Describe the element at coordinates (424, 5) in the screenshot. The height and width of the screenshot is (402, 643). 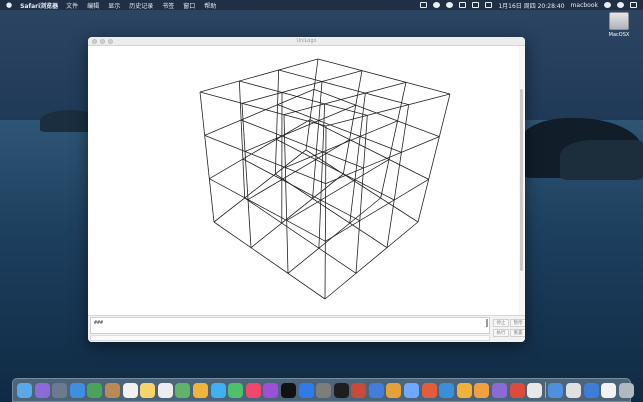
I see `status-app-icon` at that location.